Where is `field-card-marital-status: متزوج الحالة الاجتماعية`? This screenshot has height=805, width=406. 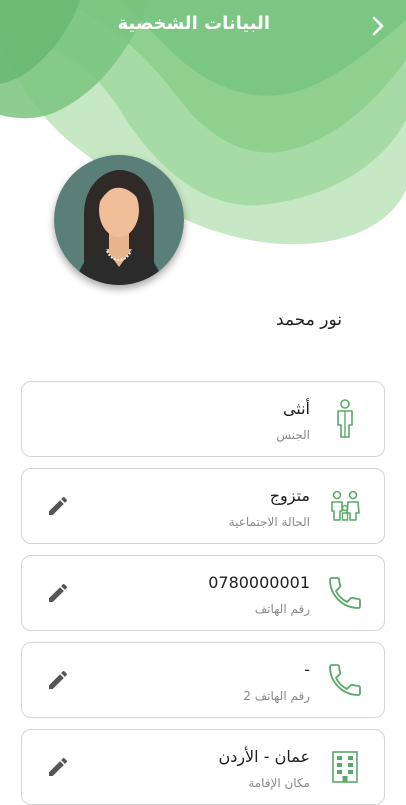
field-card-marital-status: متزوج الحالة الاجتماعية is located at coordinates (203, 506).